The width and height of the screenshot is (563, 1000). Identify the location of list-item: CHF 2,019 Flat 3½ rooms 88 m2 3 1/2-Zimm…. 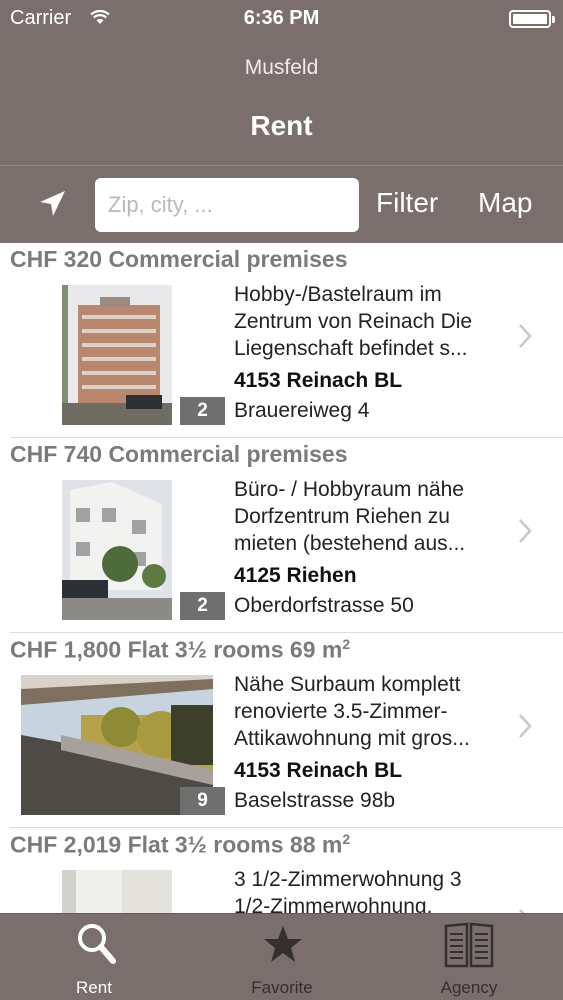
(281, 870).